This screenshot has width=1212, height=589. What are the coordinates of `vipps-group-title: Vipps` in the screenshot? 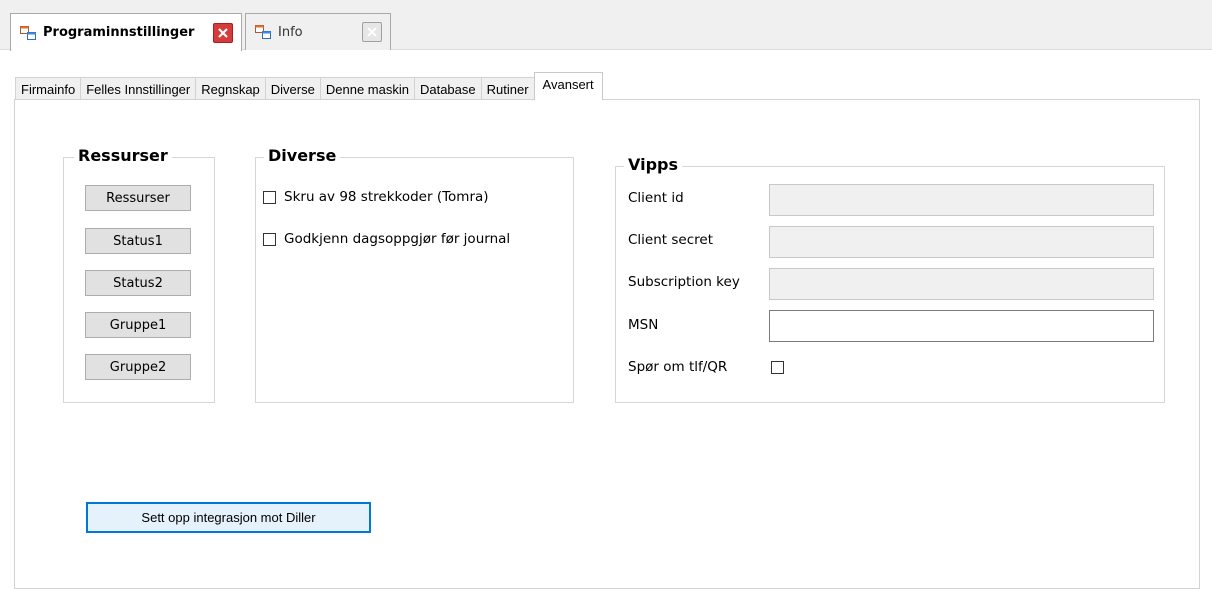 It's located at (653, 165).